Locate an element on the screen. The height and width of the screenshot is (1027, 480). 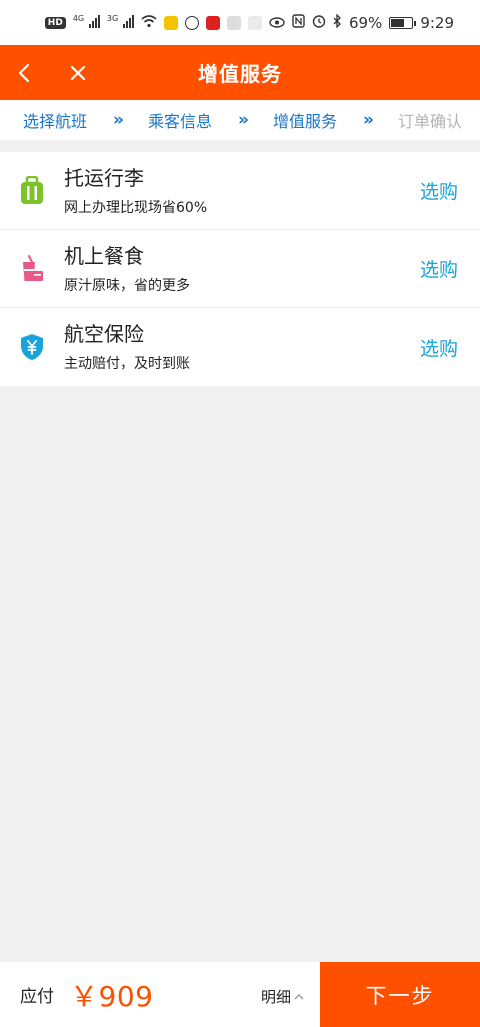
total-amount: ￥909 is located at coordinates (112, 996).